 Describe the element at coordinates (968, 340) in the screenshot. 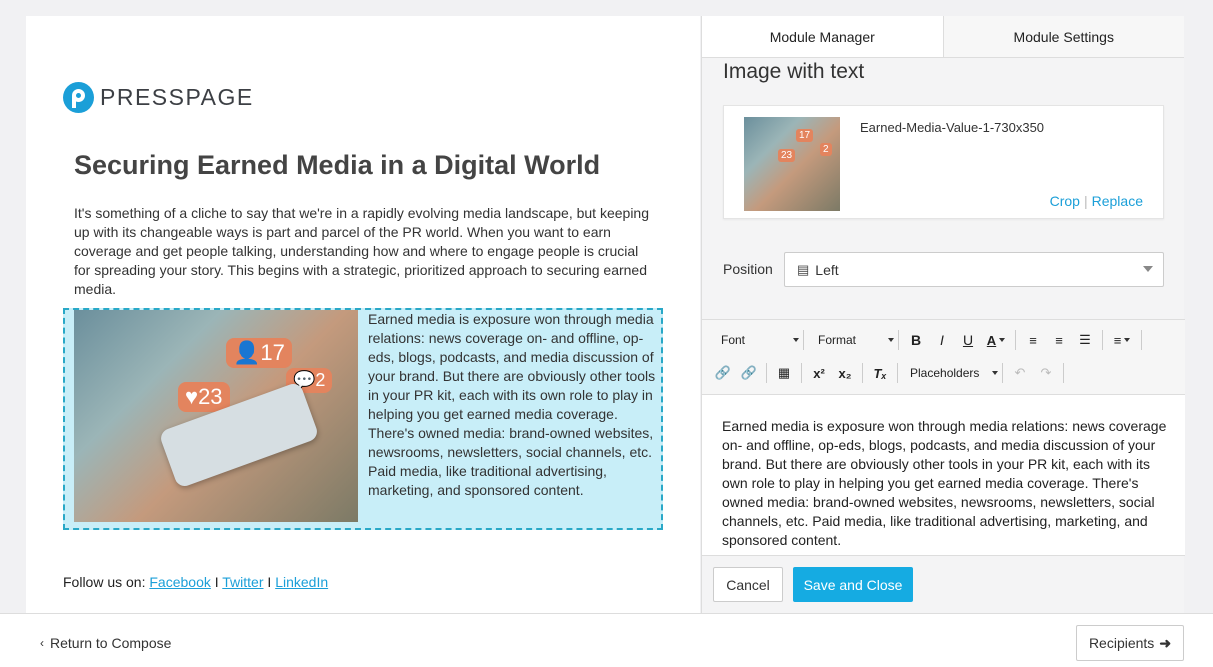

I see `underline-icon: U` at that location.